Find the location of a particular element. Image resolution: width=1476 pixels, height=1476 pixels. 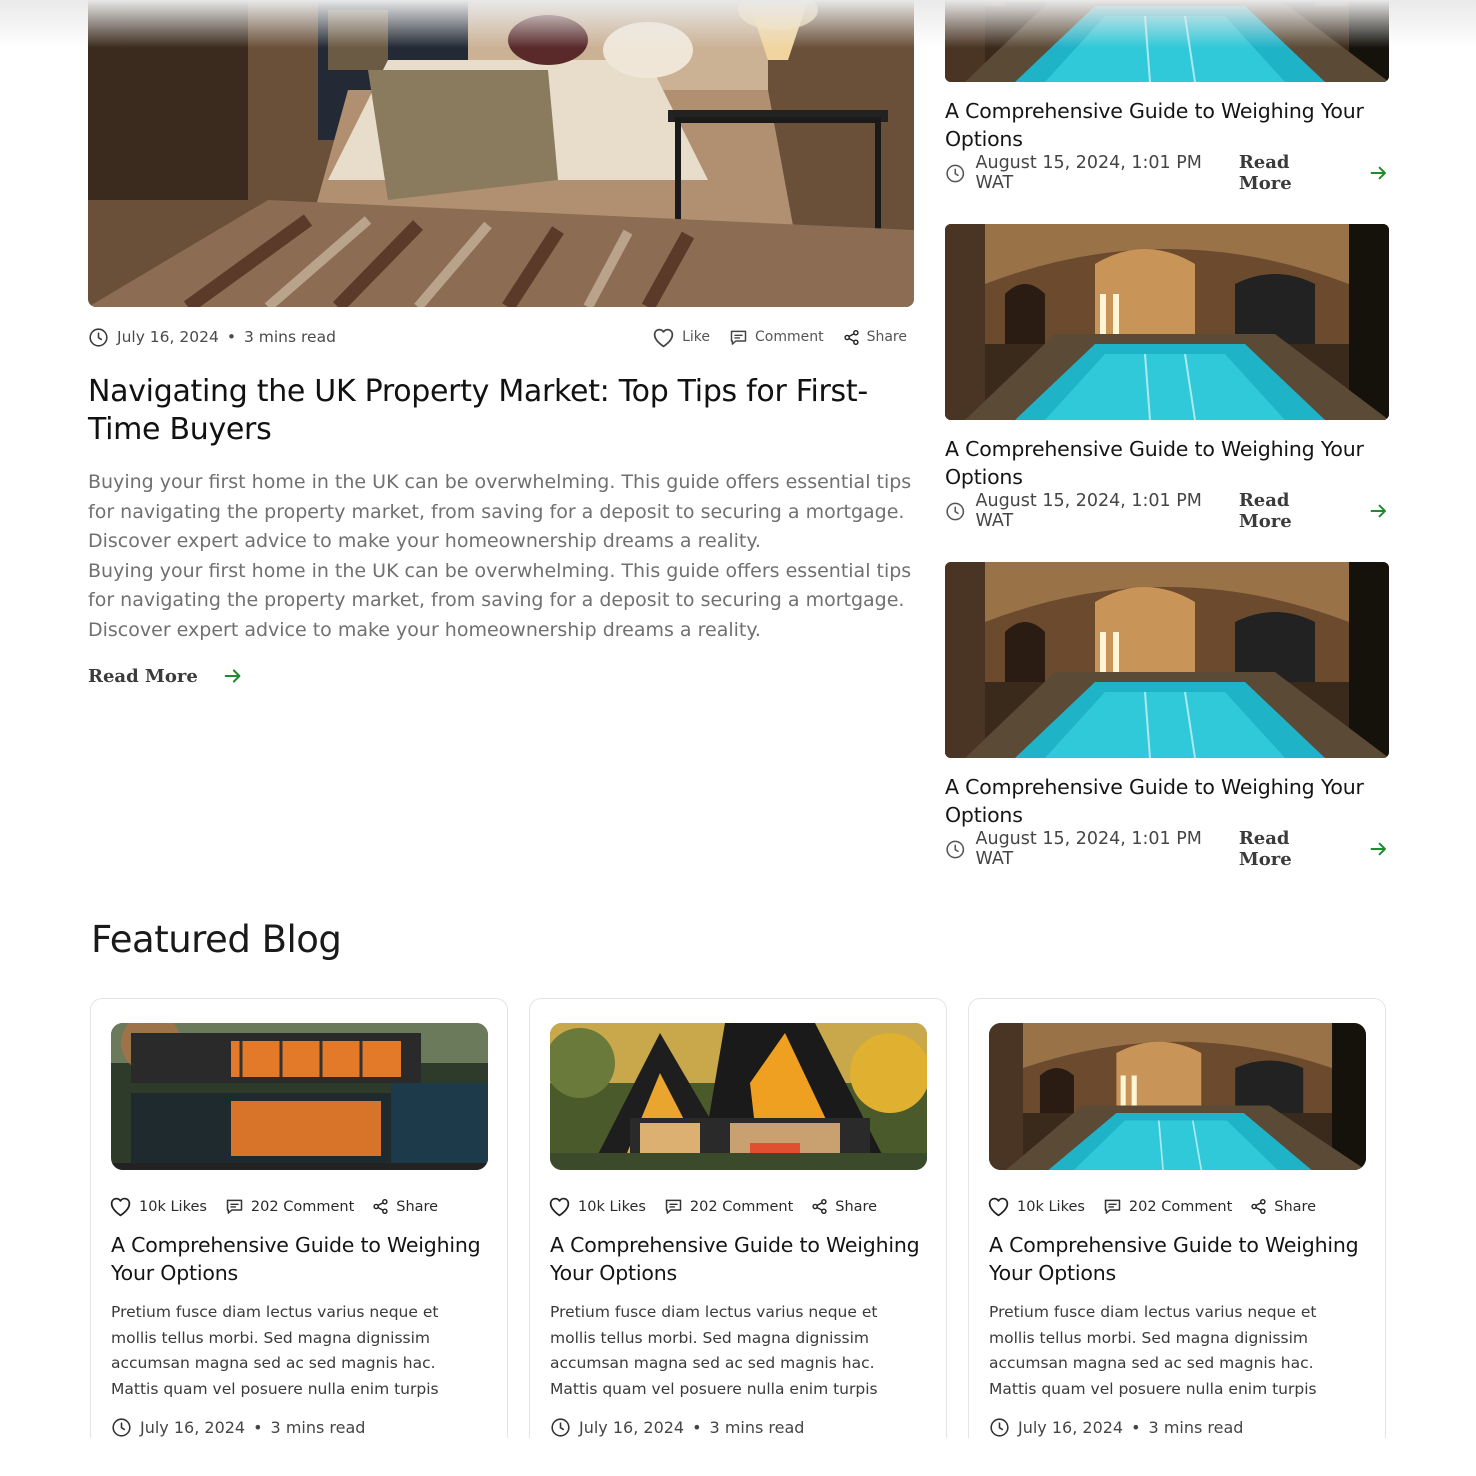

a-frame-house-photo is located at coordinates (738, 1096).